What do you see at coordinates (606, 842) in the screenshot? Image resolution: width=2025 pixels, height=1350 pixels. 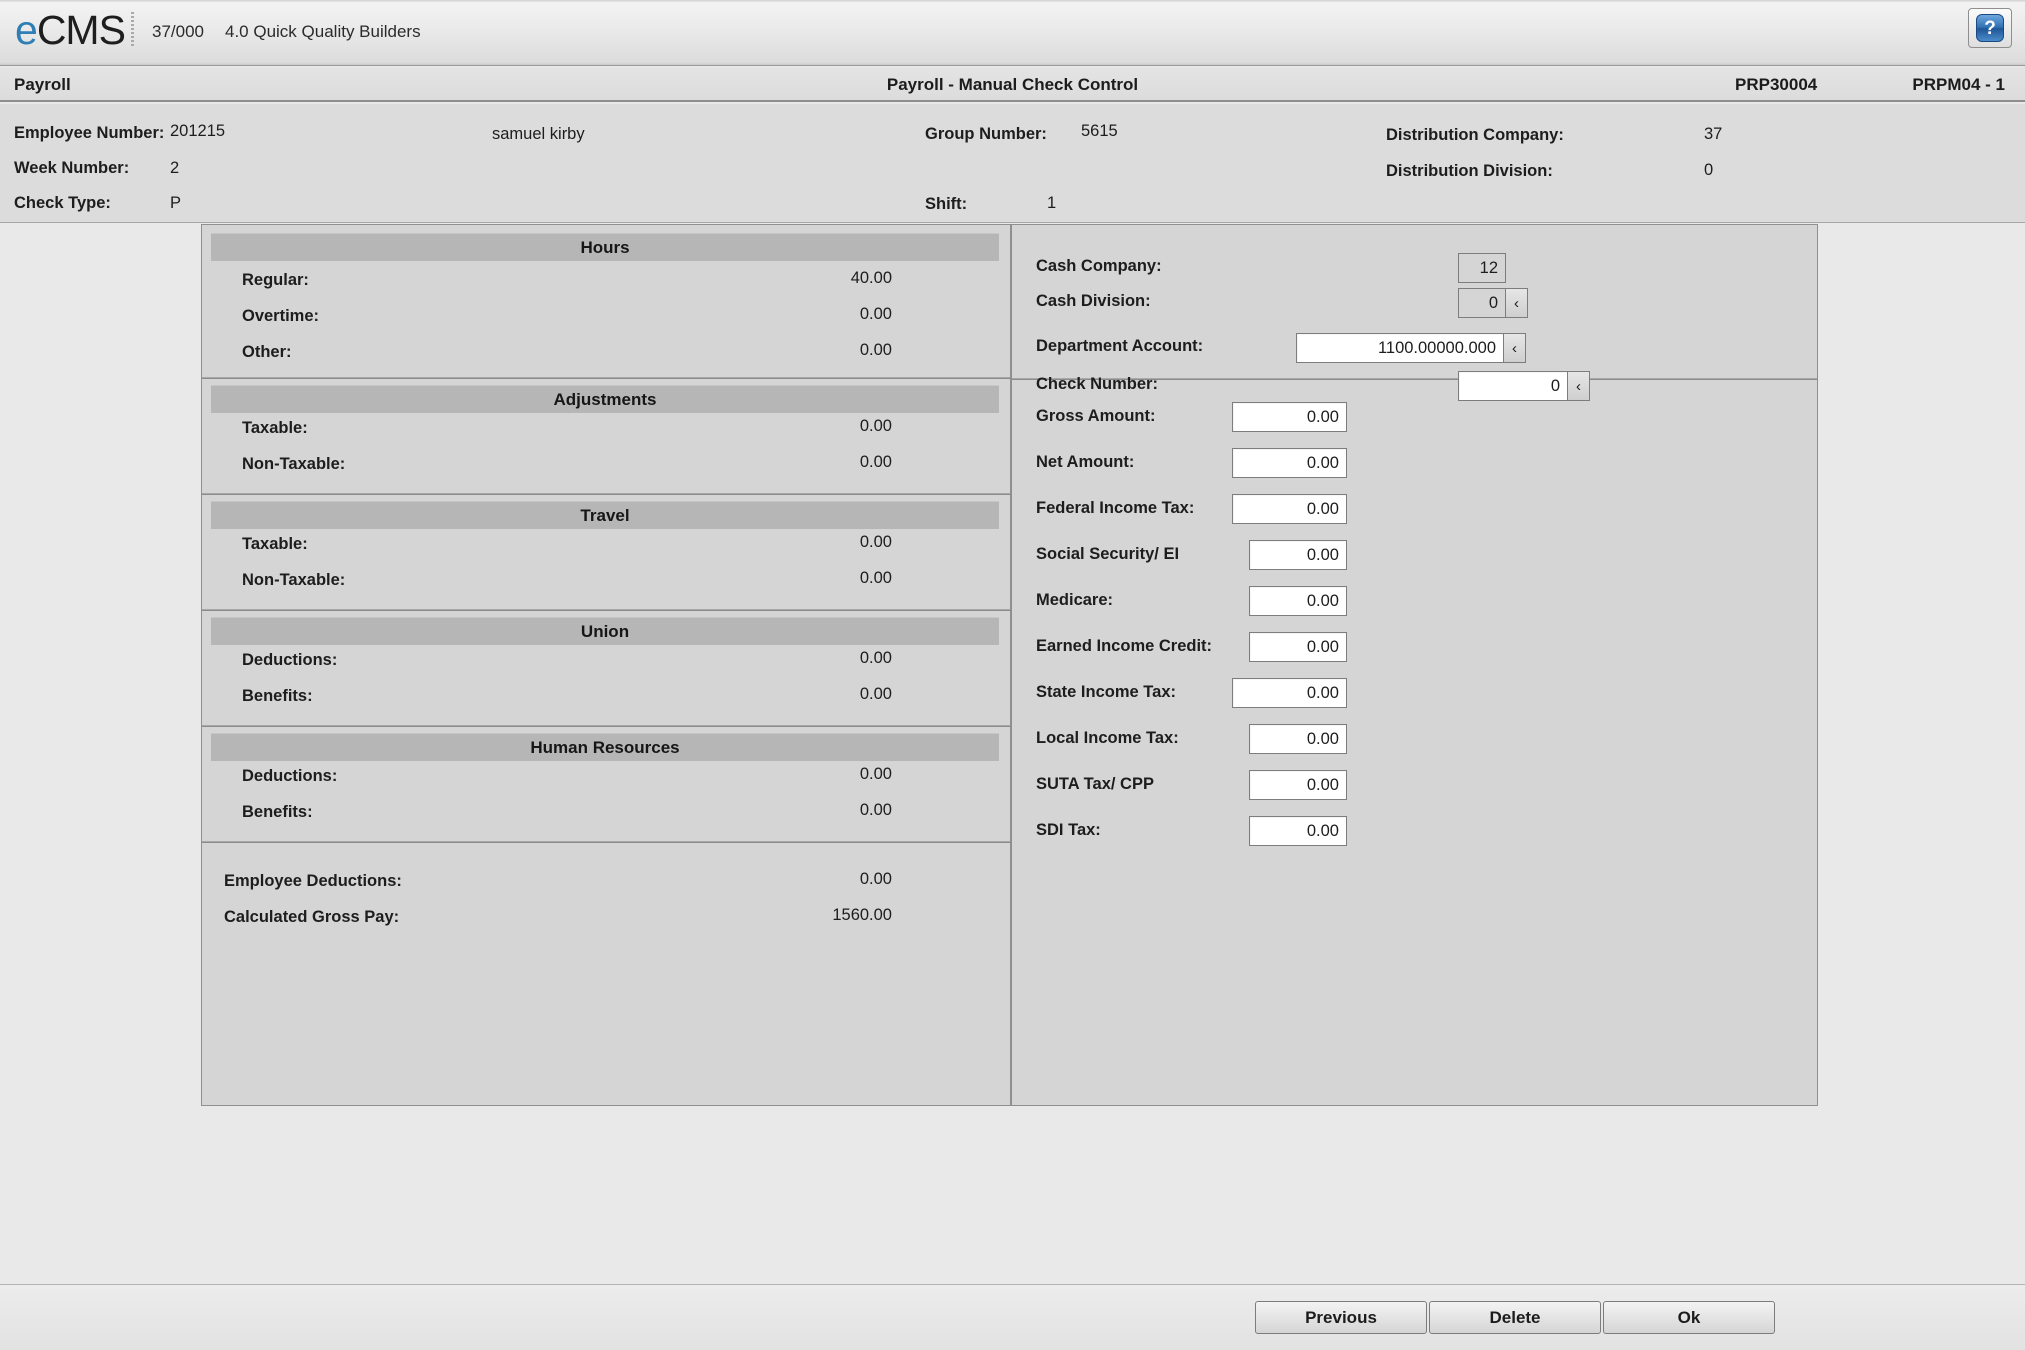 I see `totals-divider` at bounding box center [606, 842].